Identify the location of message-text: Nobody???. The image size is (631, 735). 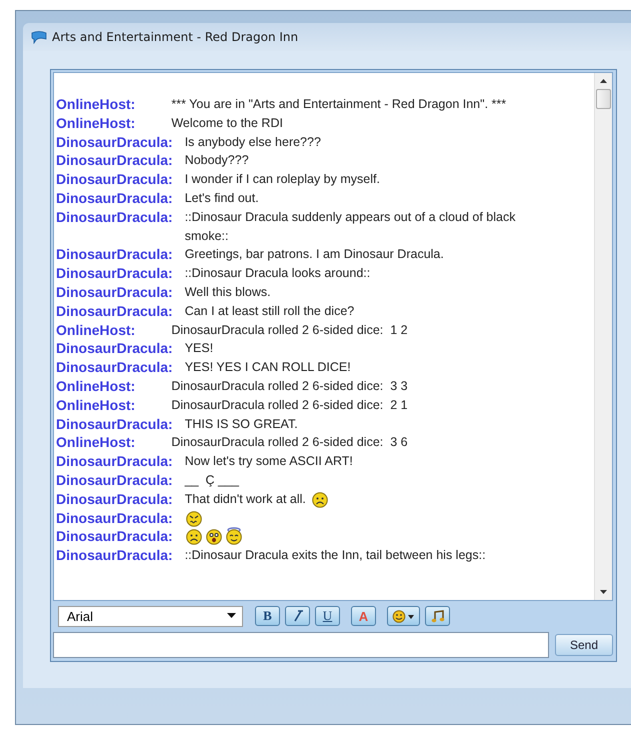
(216, 161).